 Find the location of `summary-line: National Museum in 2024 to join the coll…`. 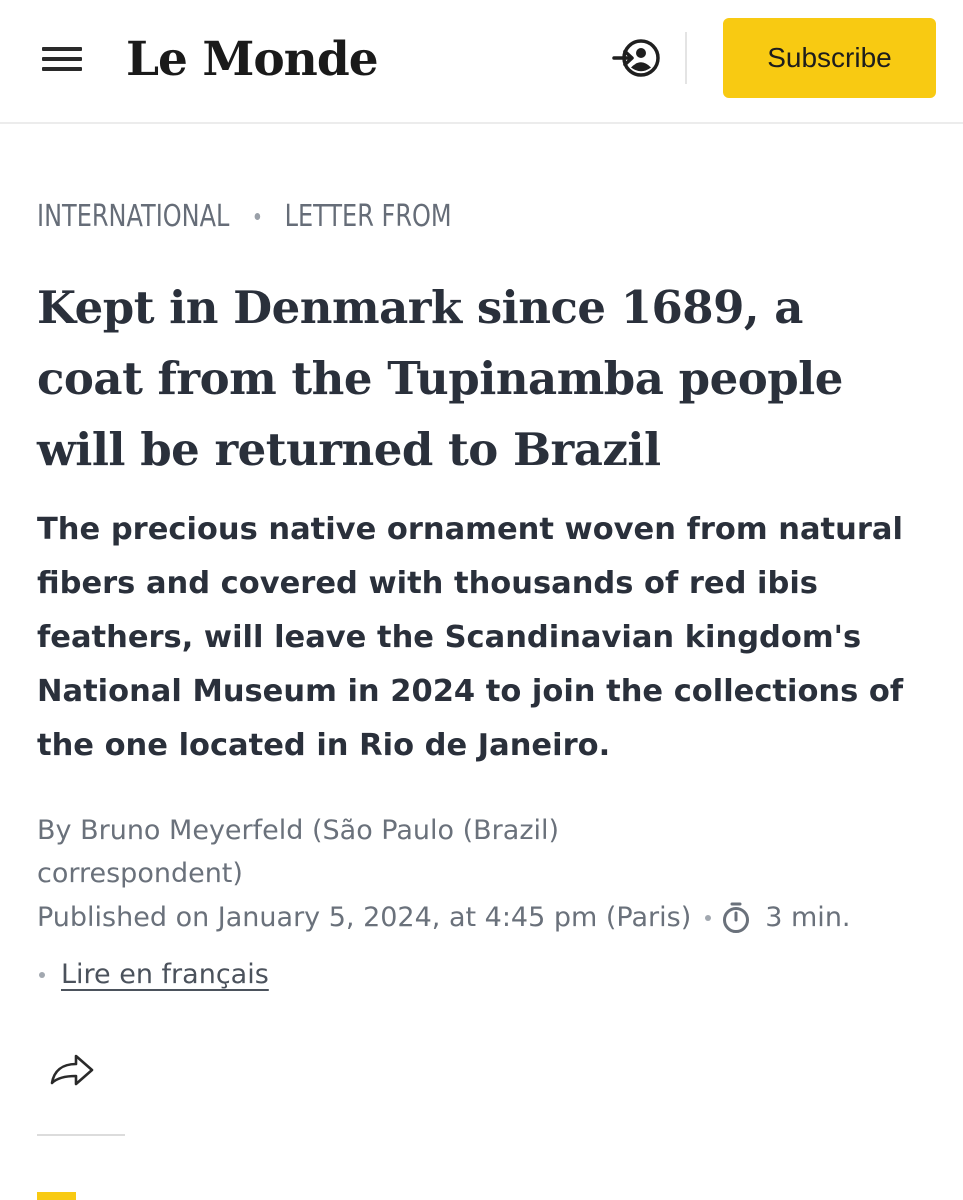

summary-line: National Museum in 2024 to join the coll… is located at coordinates (470, 691).